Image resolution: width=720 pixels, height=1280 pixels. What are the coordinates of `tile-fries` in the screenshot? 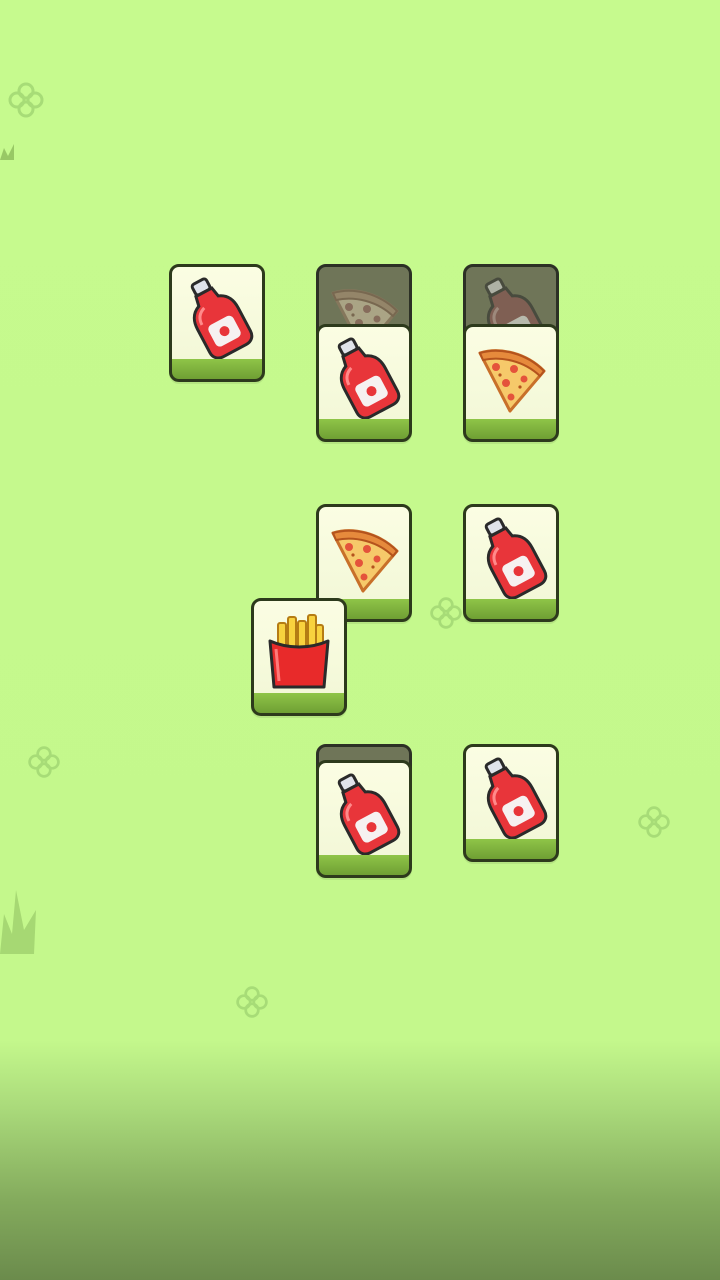 It's located at (299, 657).